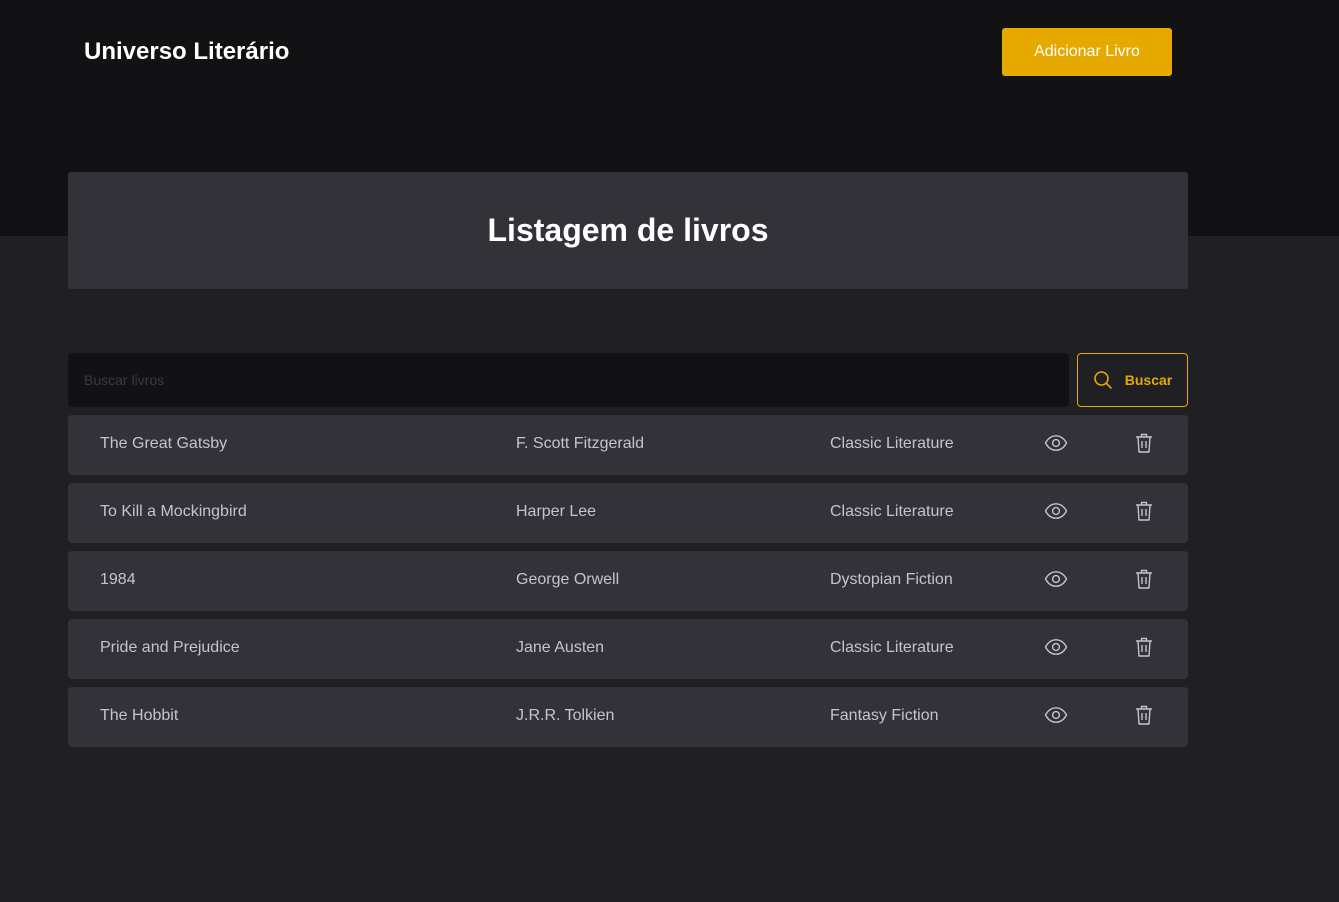  What do you see at coordinates (170, 647) in the screenshot?
I see `book-title: Pride and Prejudice` at bounding box center [170, 647].